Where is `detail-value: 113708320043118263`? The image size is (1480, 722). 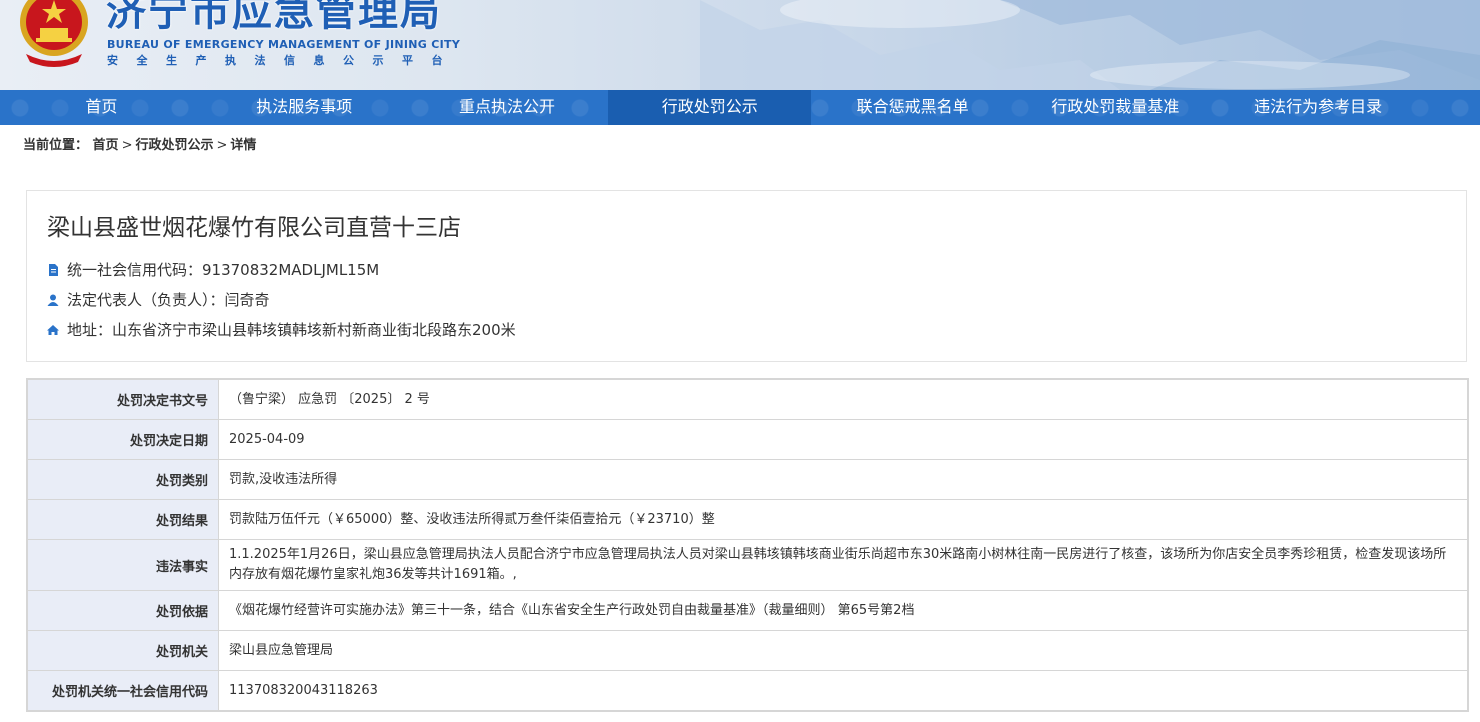
detail-value: 113708320043118263 is located at coordinates (843, 690).